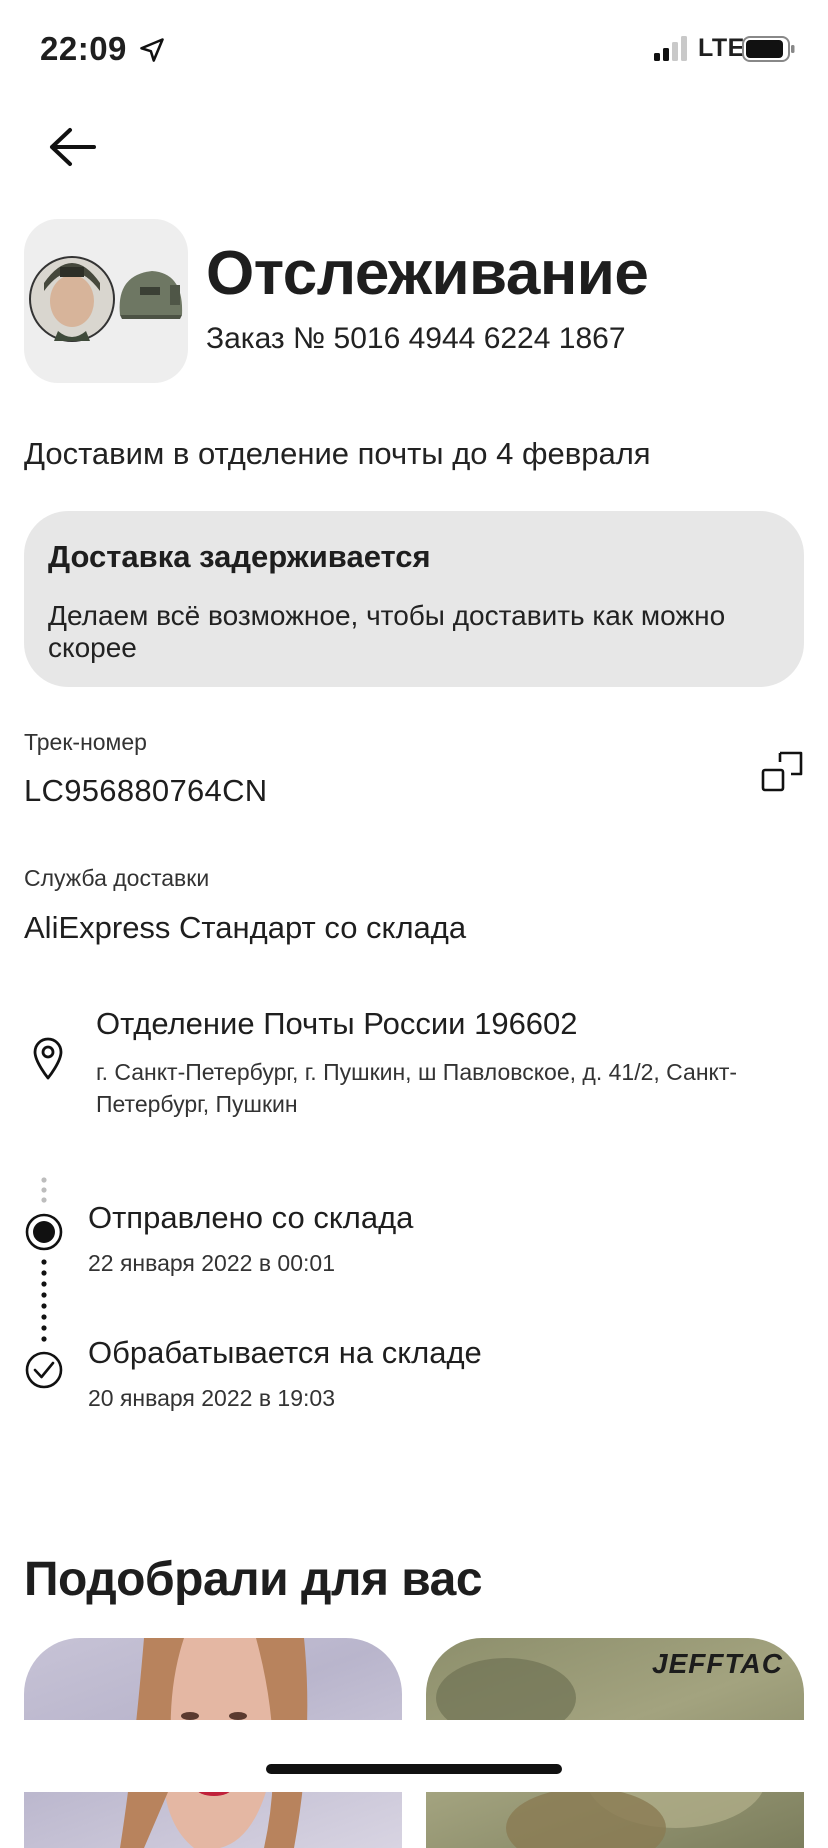 The height and width of the screenshot is (1848, 828). I want to click on map-pin-icon, so click(48, 1058).